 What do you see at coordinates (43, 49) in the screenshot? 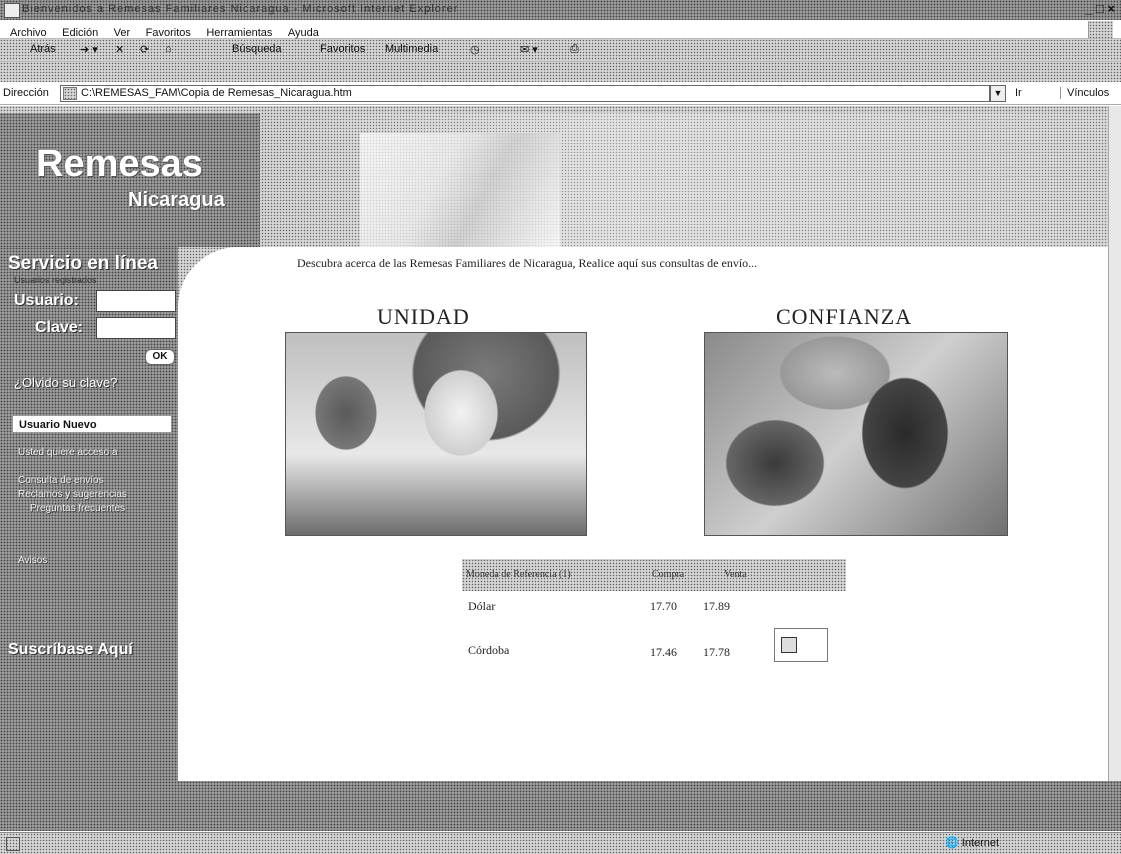
I see `back-button: Atrás` at bounding box center [43, 49].